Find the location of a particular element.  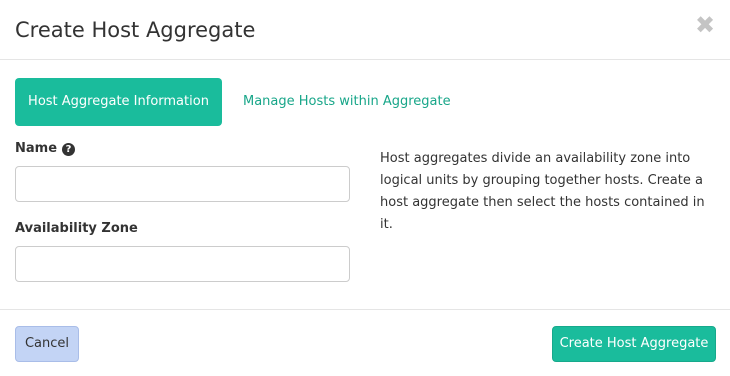

name-label: Name ? is located at coordinates (182, 149).